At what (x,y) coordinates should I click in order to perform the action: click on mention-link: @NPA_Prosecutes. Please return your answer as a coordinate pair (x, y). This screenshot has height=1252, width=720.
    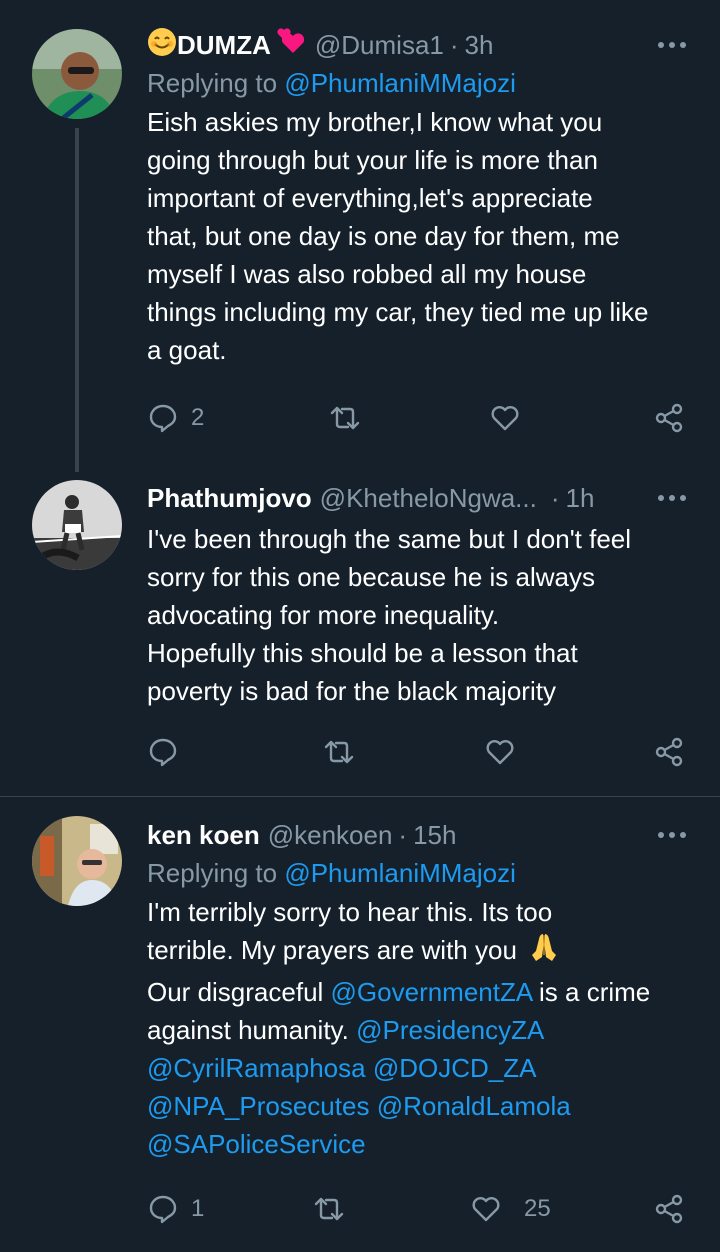
    Looking at the image, I should click on (258, 1106).